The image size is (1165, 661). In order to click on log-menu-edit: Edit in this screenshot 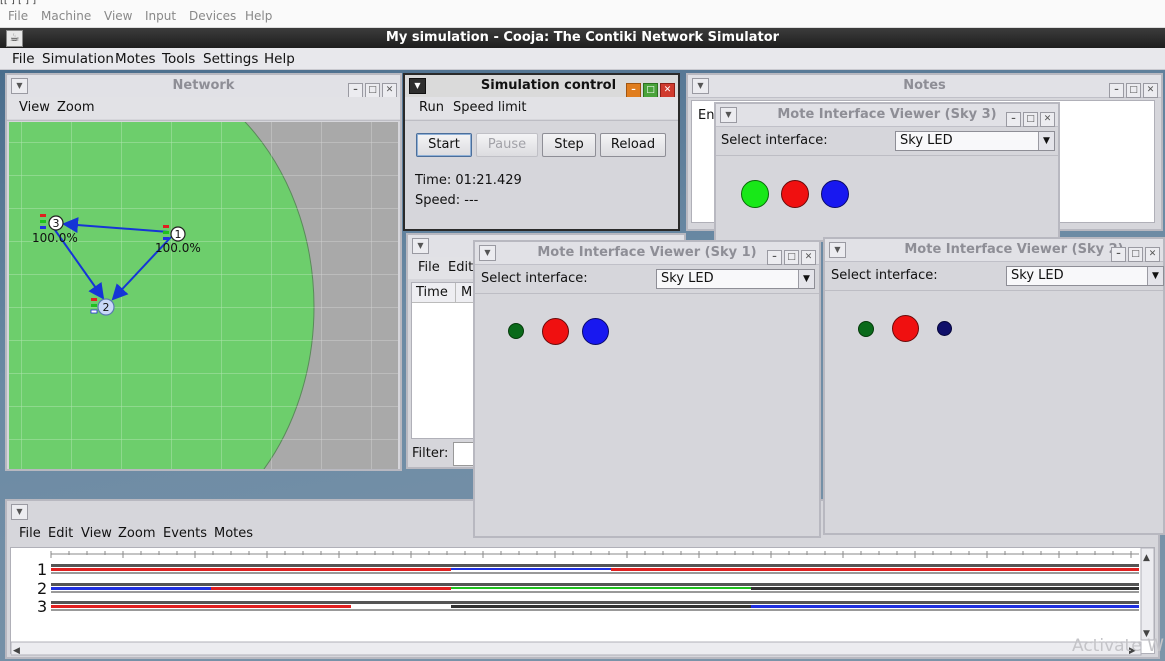, I will do `click(460, 267)`.